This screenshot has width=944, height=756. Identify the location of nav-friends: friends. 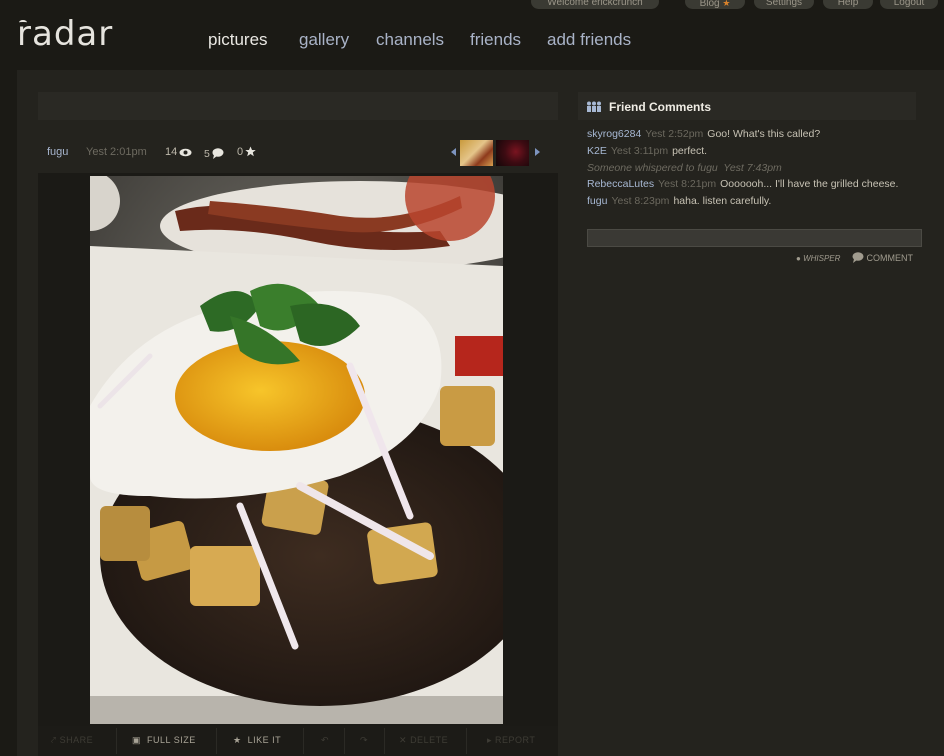
(495, 40).